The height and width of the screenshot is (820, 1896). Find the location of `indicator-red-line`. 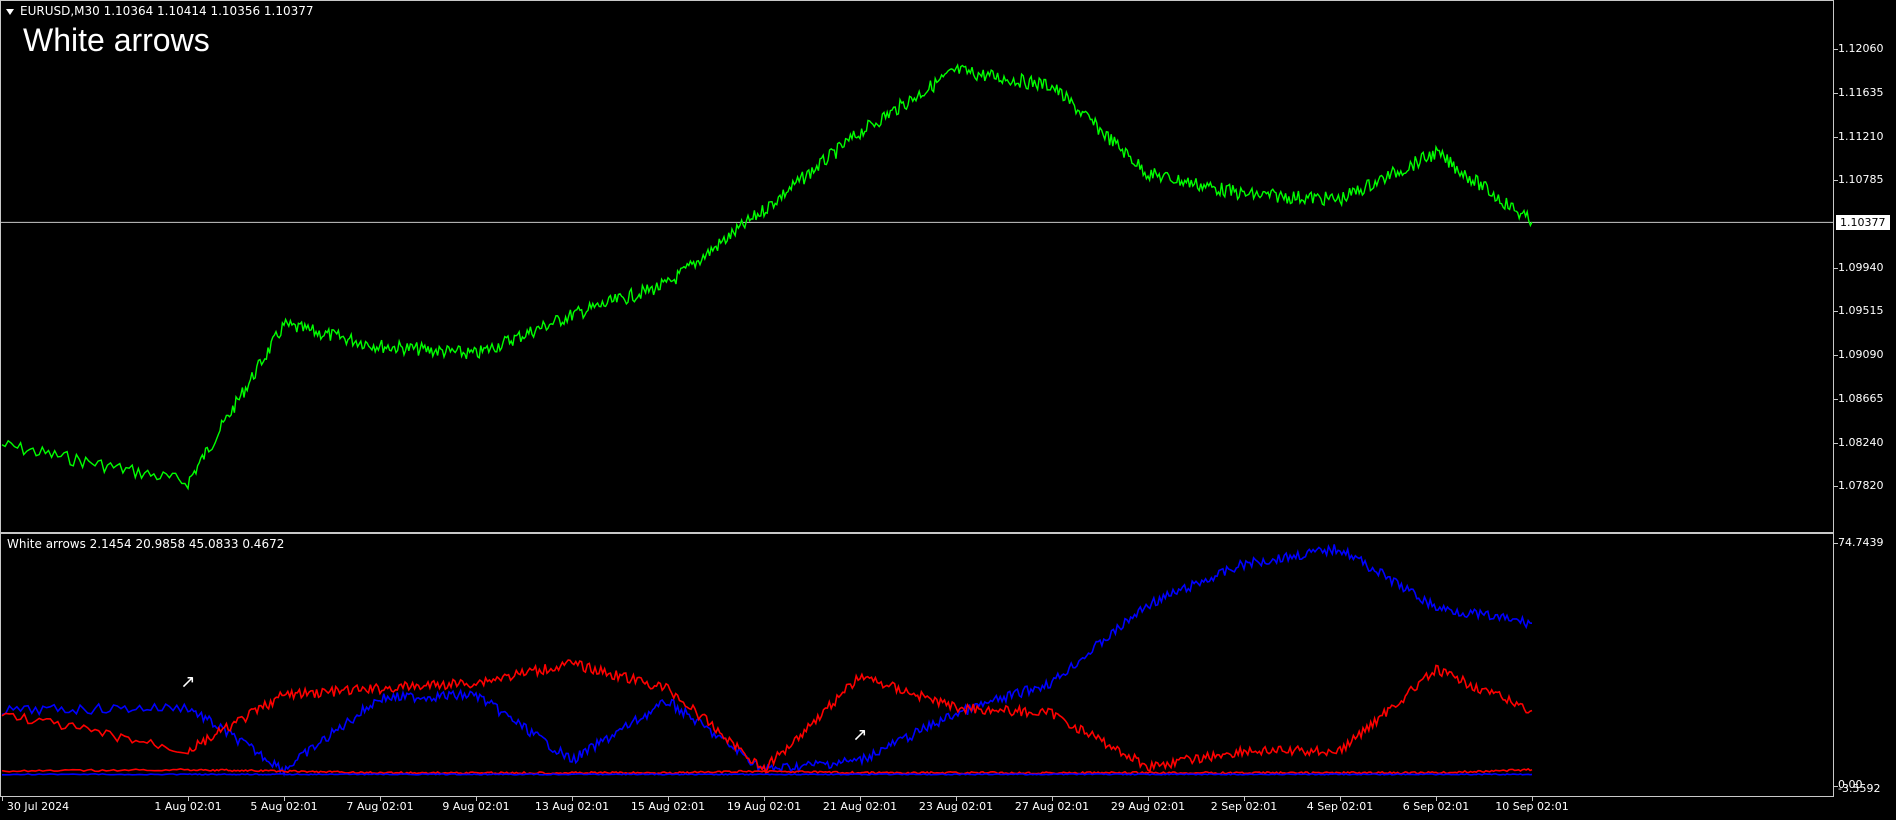

indicator-red-line is located at coordinates (767, 717).